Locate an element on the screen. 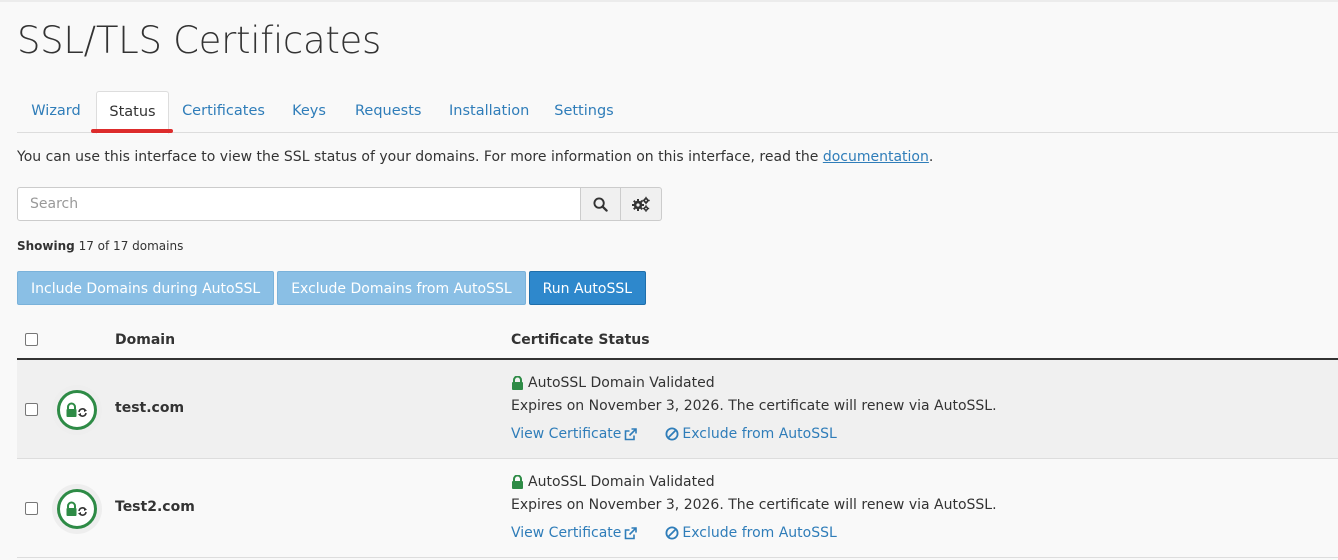  domain-column-header: Domain is located at coordinates (145, 340).